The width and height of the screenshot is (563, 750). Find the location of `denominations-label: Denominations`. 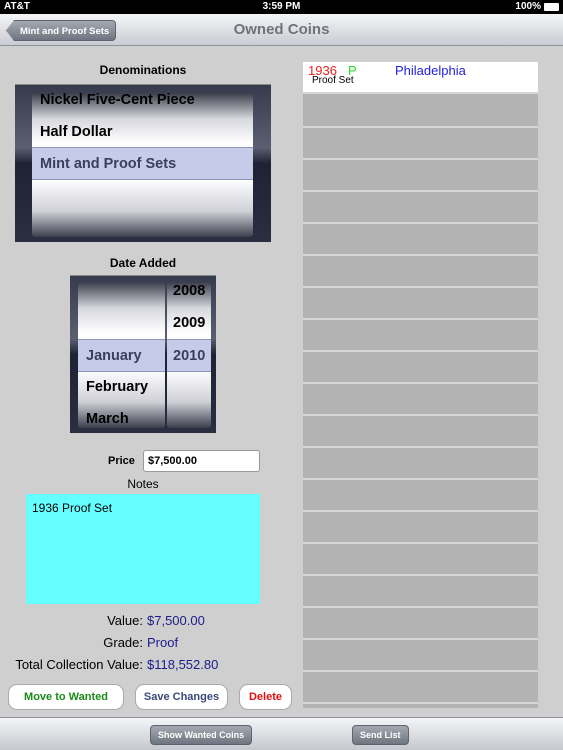

denominations-label: Denominations is located at coordinates (143, 70).